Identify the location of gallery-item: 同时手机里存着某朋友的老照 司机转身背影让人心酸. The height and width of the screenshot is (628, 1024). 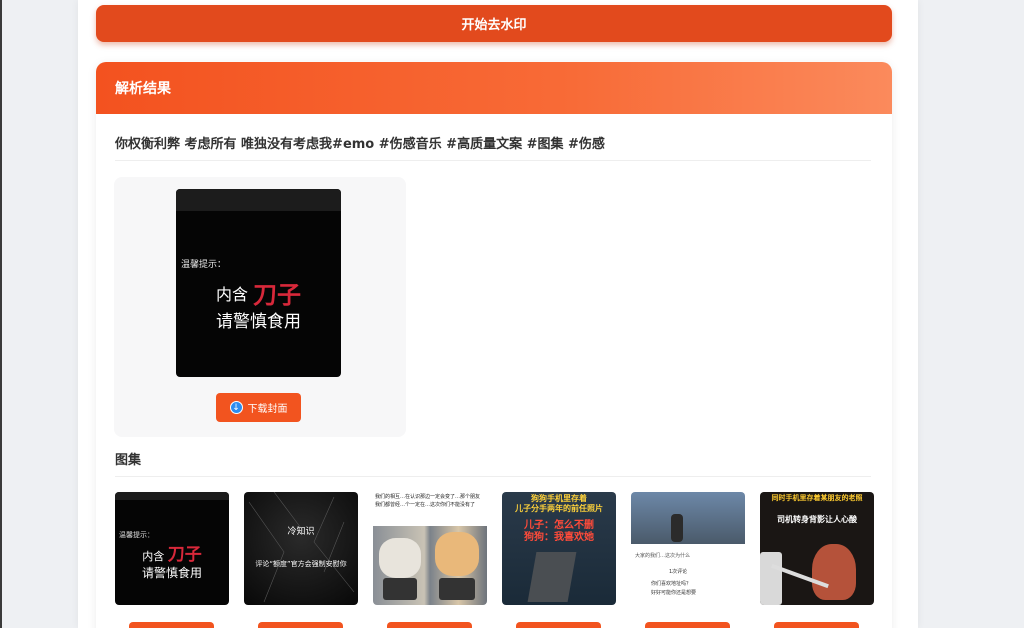
(817, 560).